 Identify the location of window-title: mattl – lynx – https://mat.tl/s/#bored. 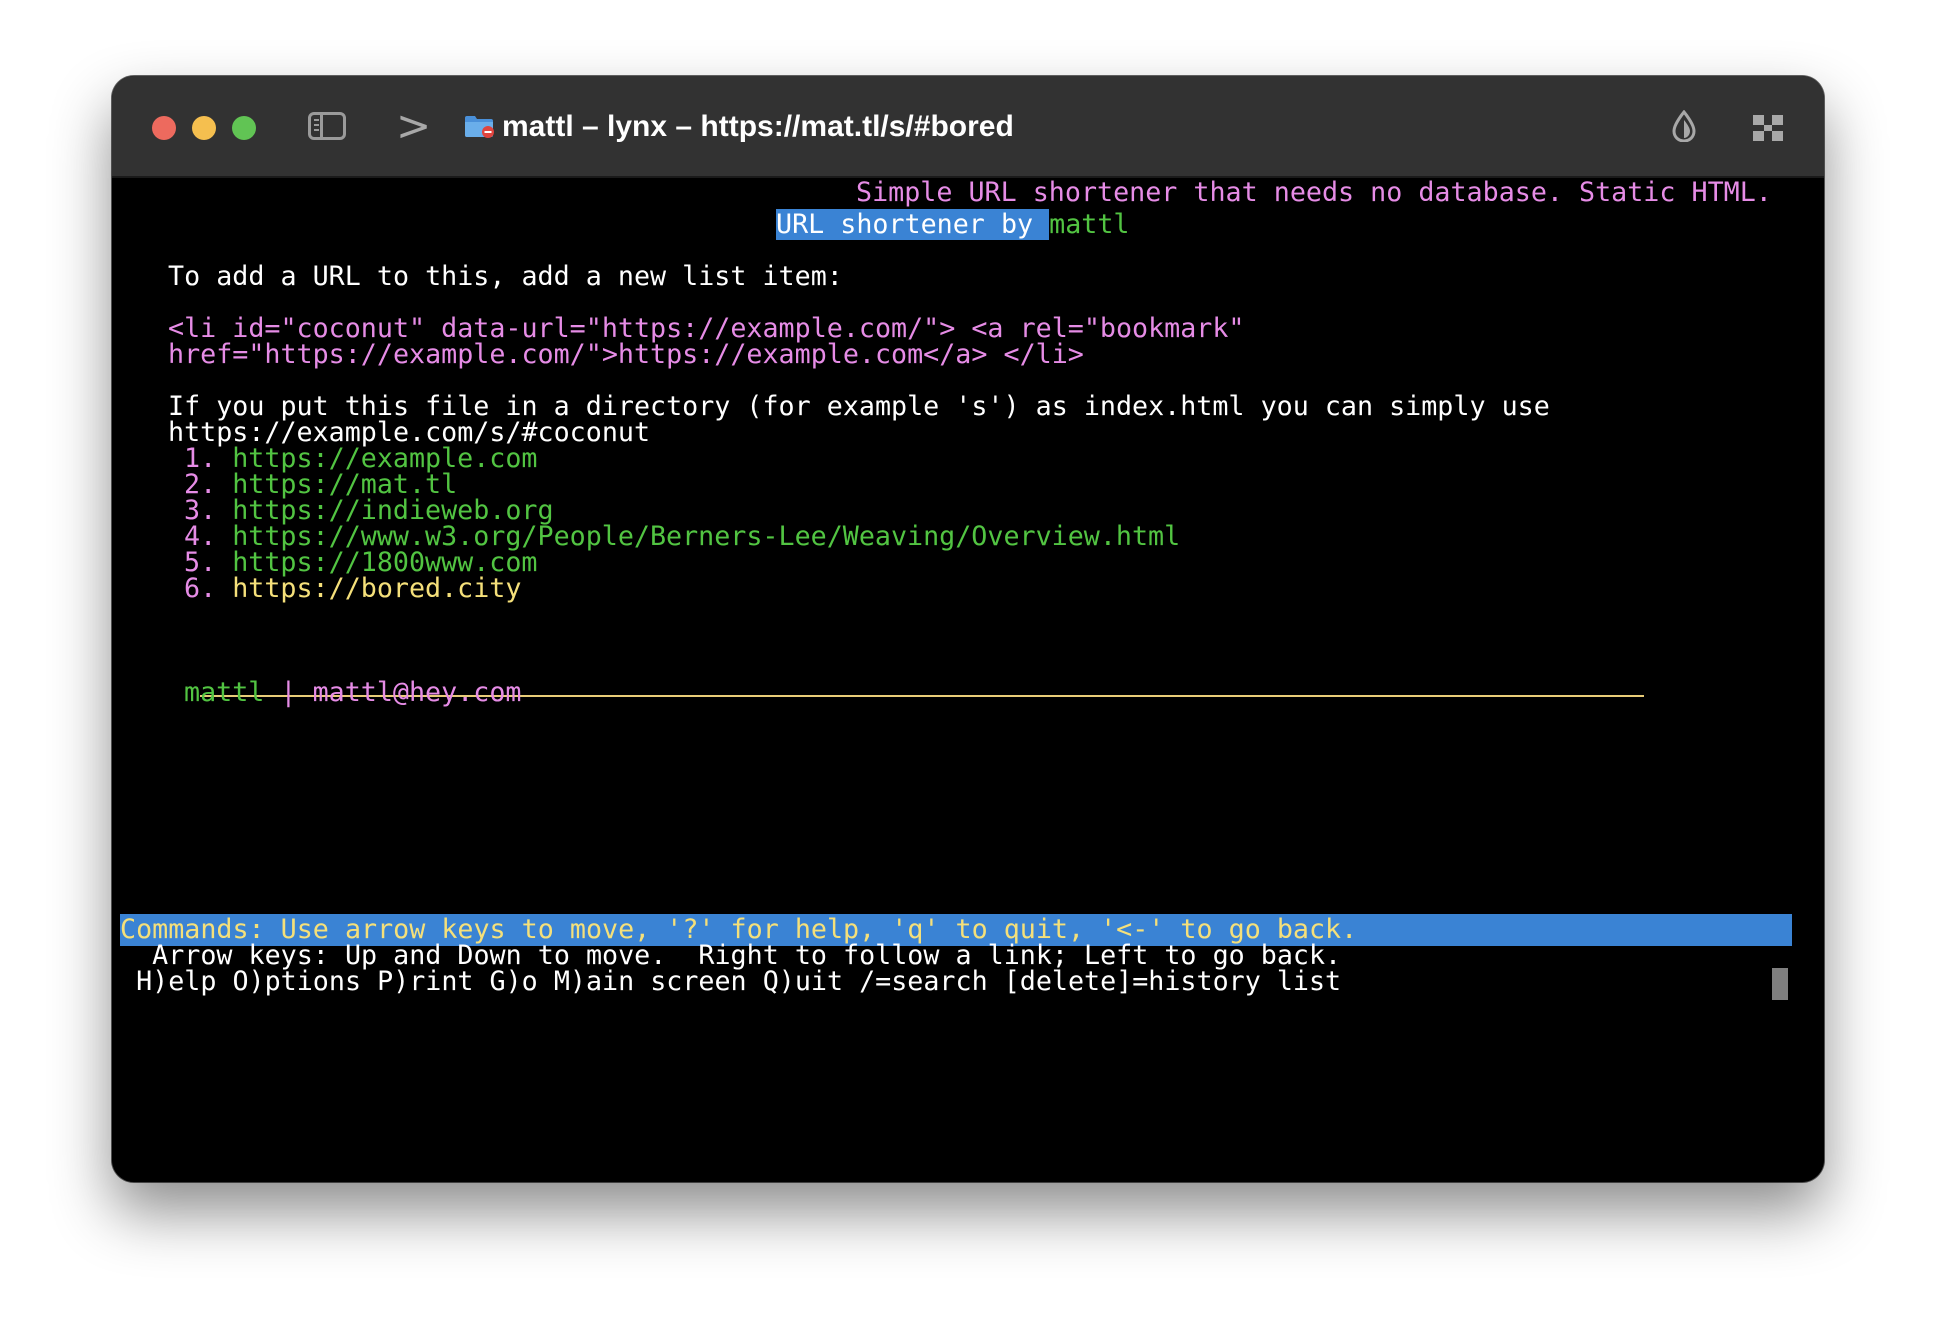
(758, 126).